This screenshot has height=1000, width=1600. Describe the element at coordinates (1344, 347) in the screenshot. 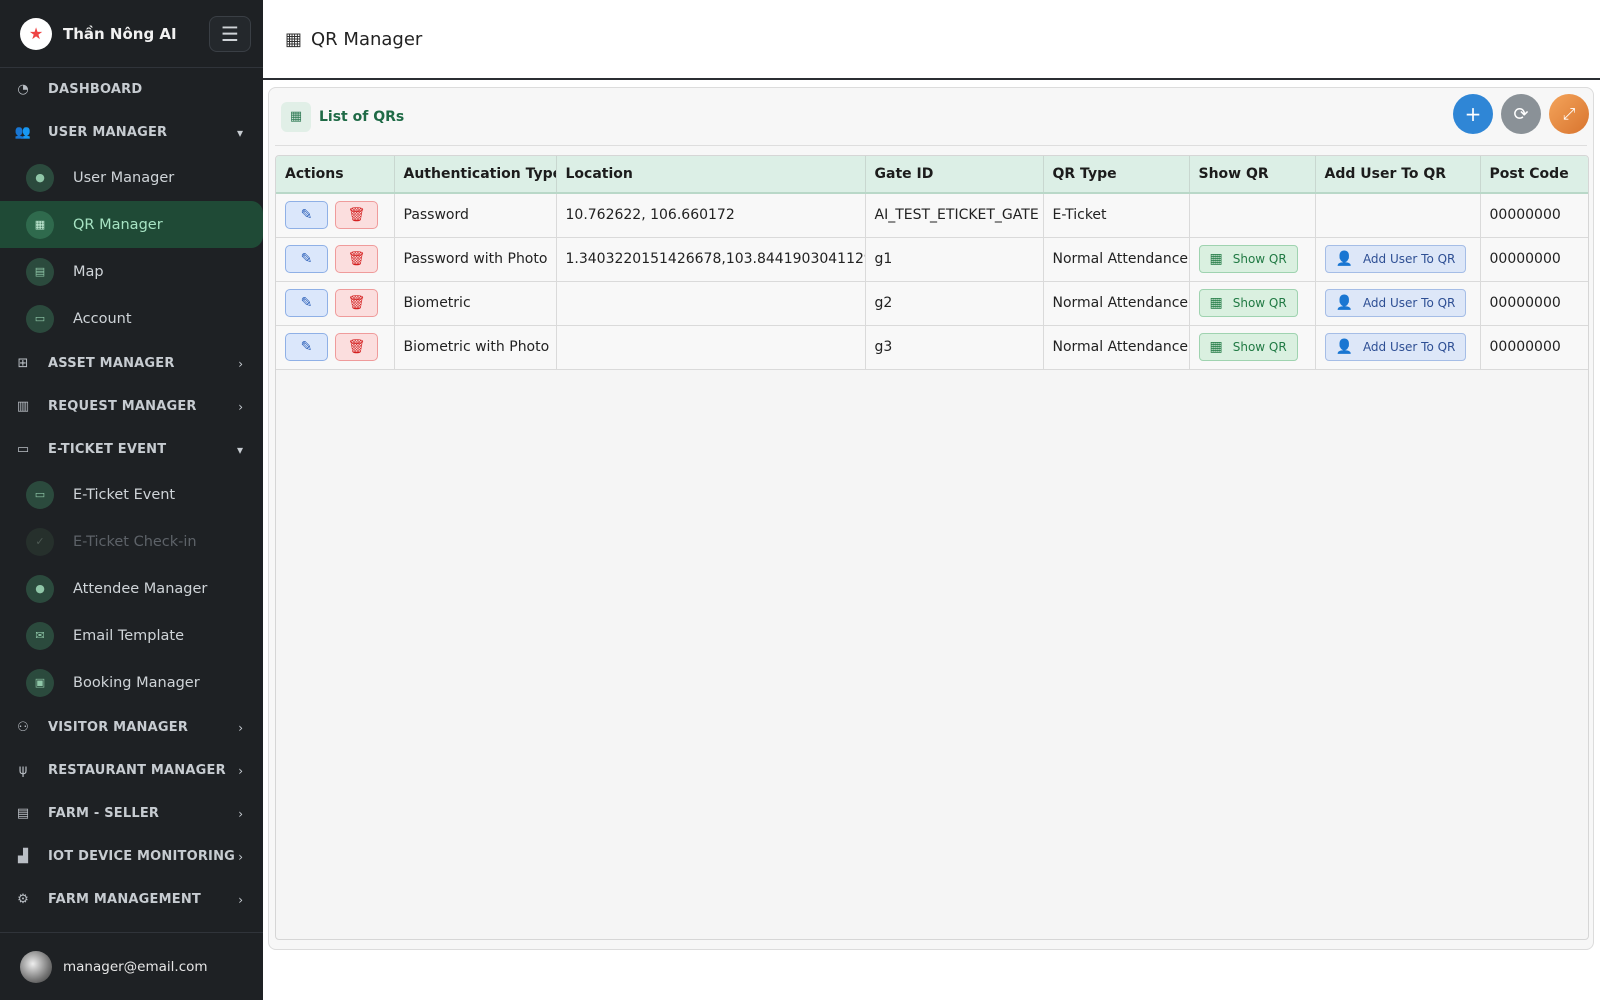

I see `user-plus-icon: 👤` at that location.